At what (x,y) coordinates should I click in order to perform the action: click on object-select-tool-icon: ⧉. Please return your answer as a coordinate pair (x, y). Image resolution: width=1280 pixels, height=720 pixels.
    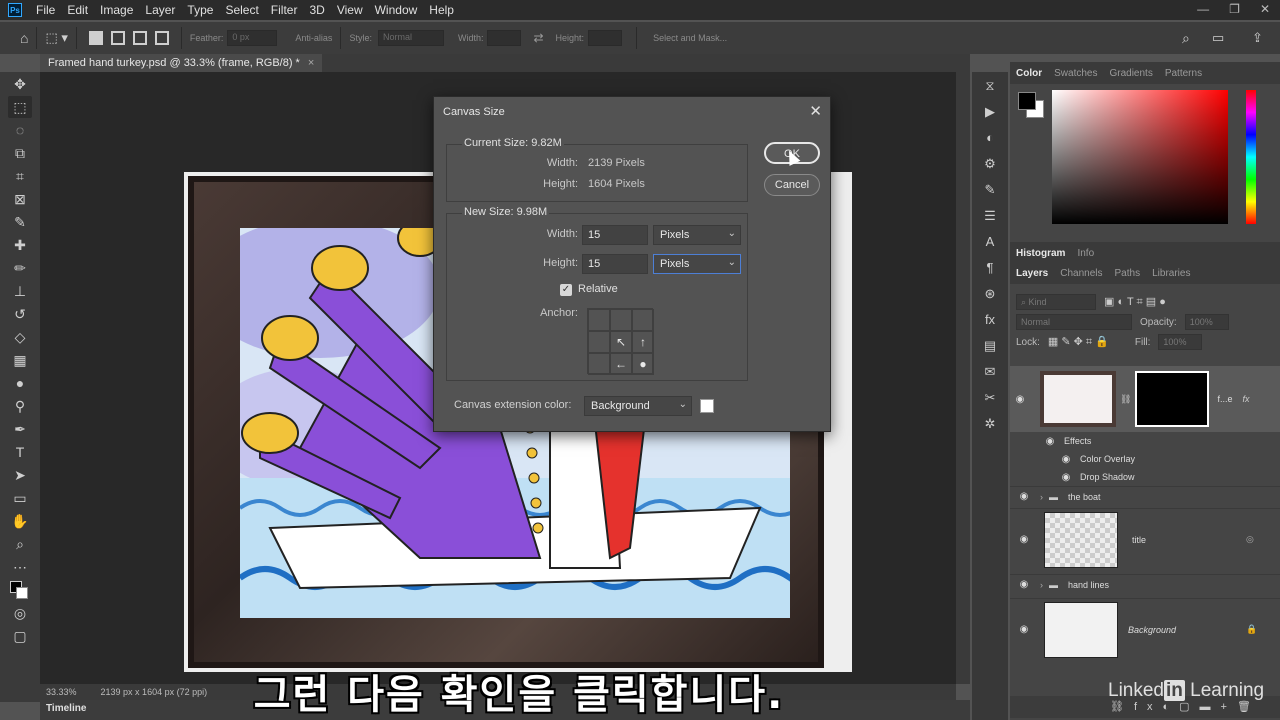
    Looking at the image, I should click on (20, 153).